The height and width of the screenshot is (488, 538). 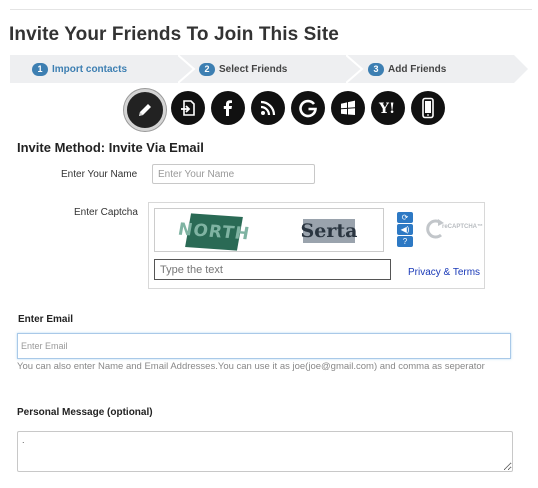 I want to click on captcha-label: Enter Captcha, so click(x=106, y=212).